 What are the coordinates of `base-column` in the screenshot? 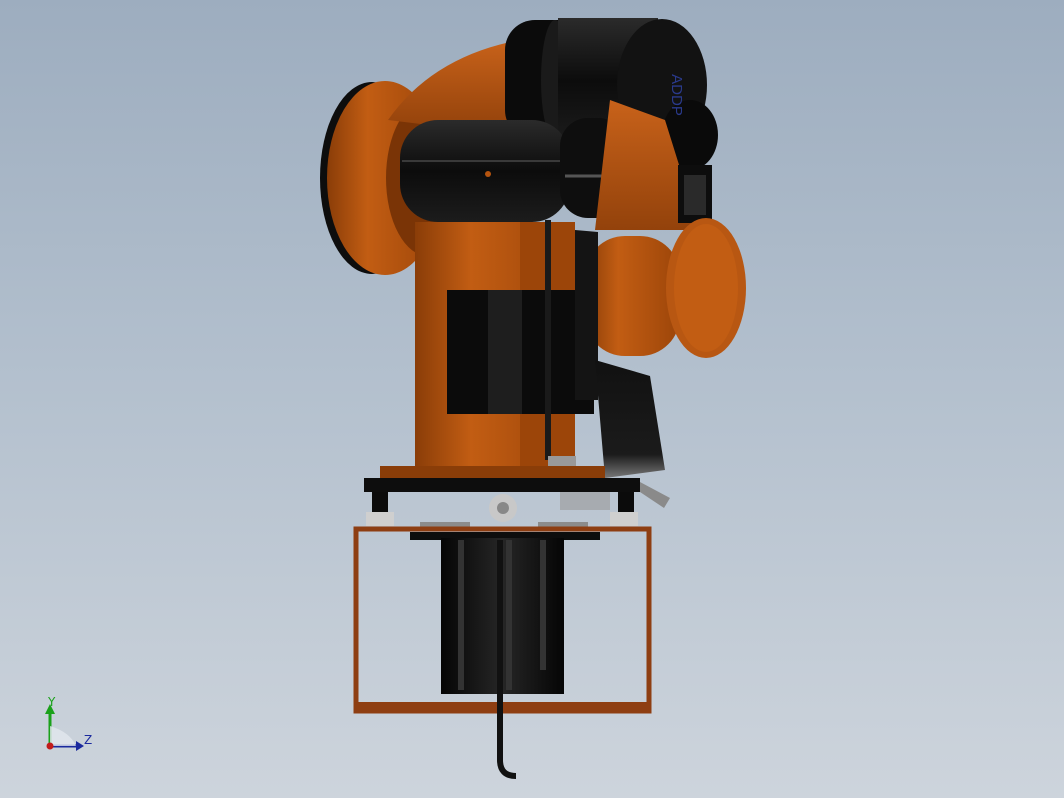 It's located at (504, 345).